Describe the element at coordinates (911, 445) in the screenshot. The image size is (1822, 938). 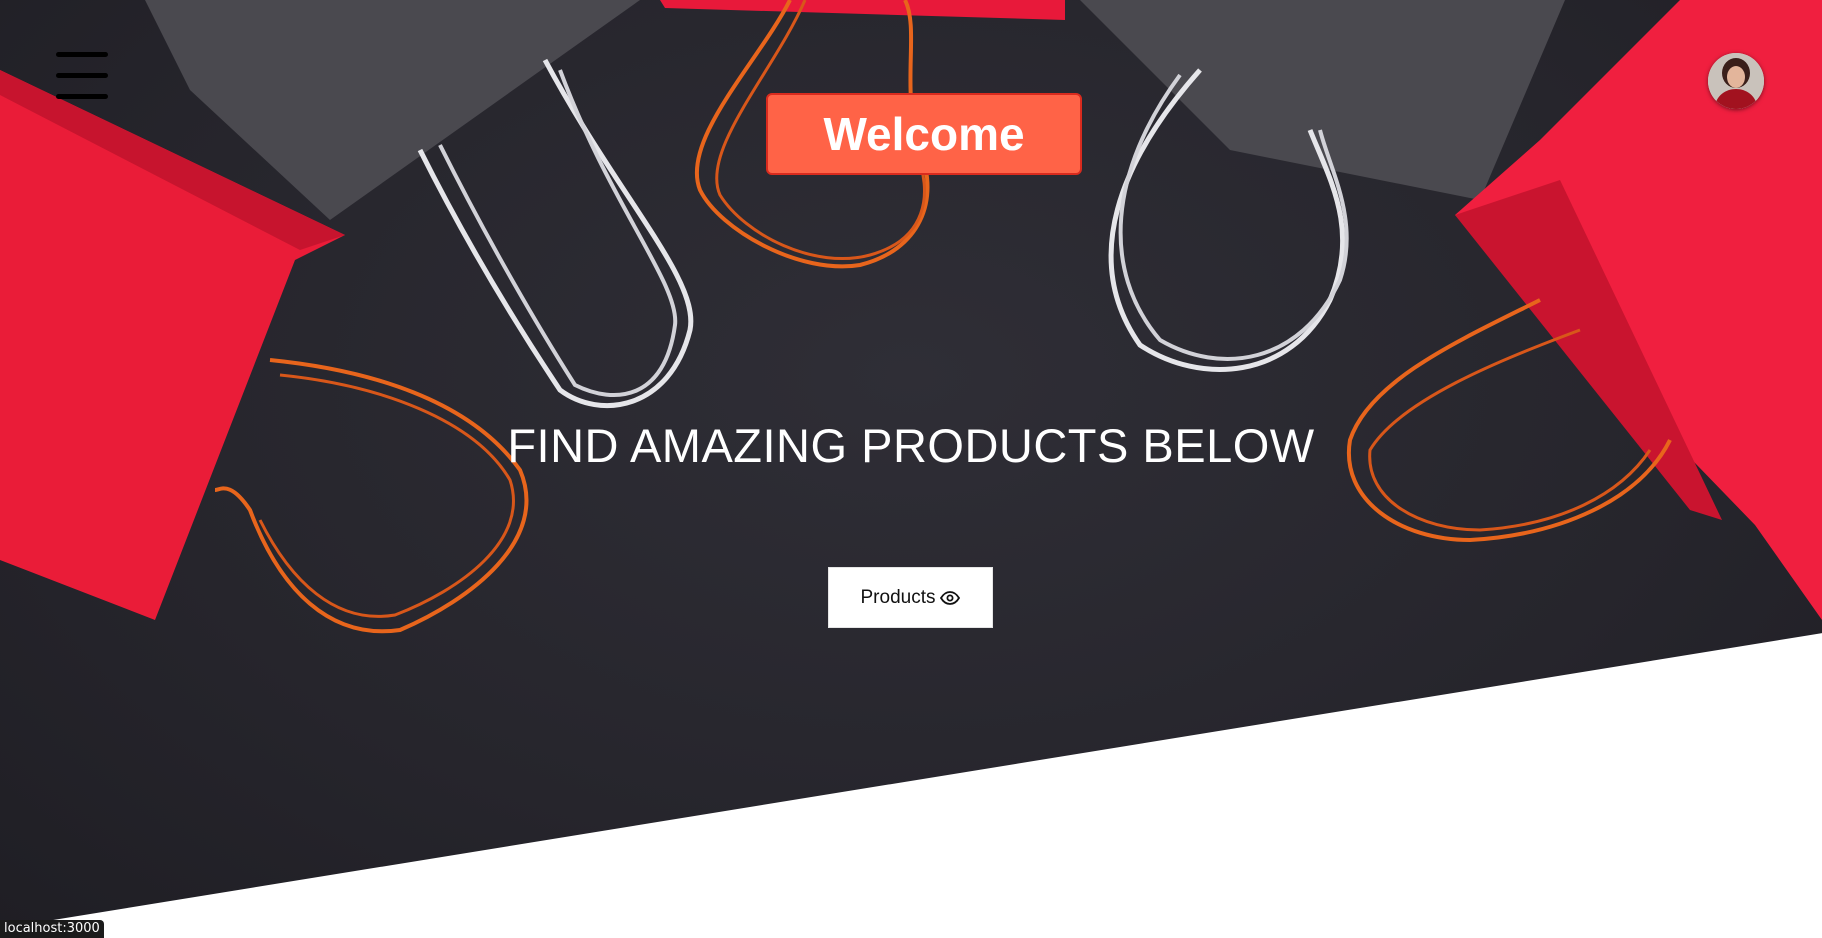
I see `hero-tagline: FIND AMAZING PRODUCTS BELOW` at that location.